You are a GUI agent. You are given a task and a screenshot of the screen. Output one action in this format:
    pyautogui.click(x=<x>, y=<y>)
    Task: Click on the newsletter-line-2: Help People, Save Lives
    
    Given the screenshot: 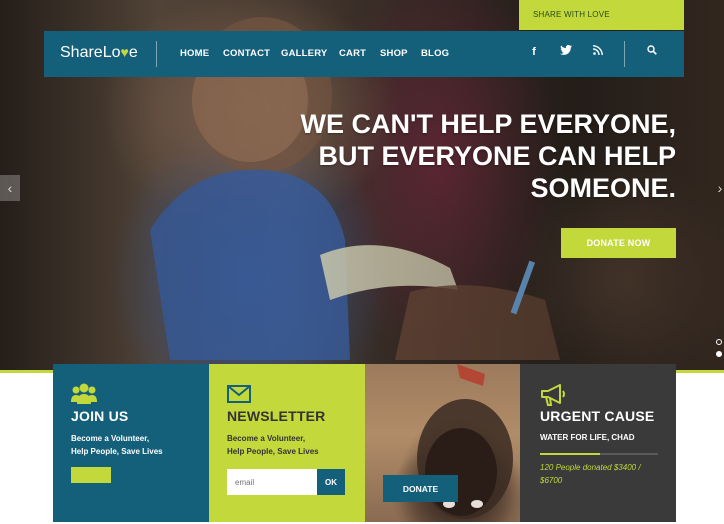 What is the action you would take?
    pyautogui.click(x=273, y=451)
    